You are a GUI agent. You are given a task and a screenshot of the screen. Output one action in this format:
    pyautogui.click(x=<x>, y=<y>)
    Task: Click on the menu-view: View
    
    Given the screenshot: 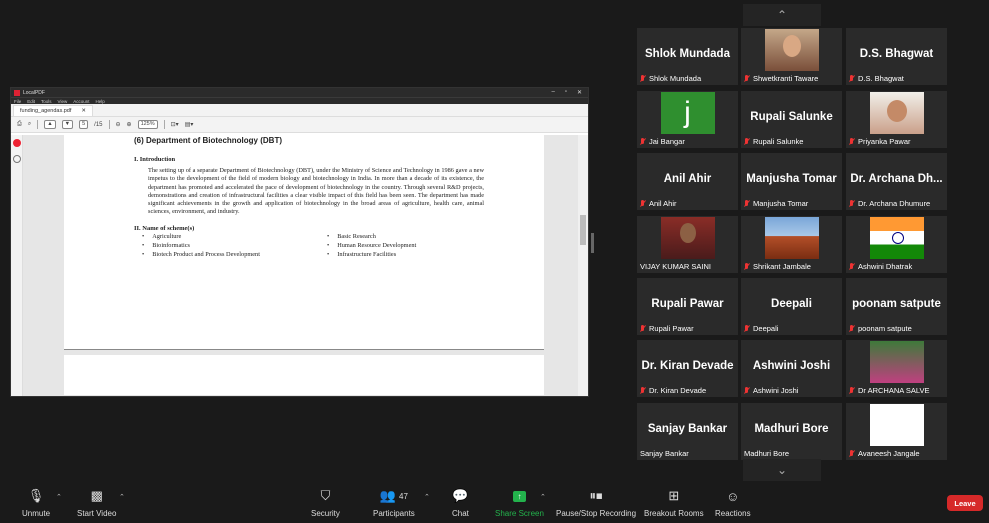 What is the action you would take?
    pyautogui.click(x=63, y=101)
    